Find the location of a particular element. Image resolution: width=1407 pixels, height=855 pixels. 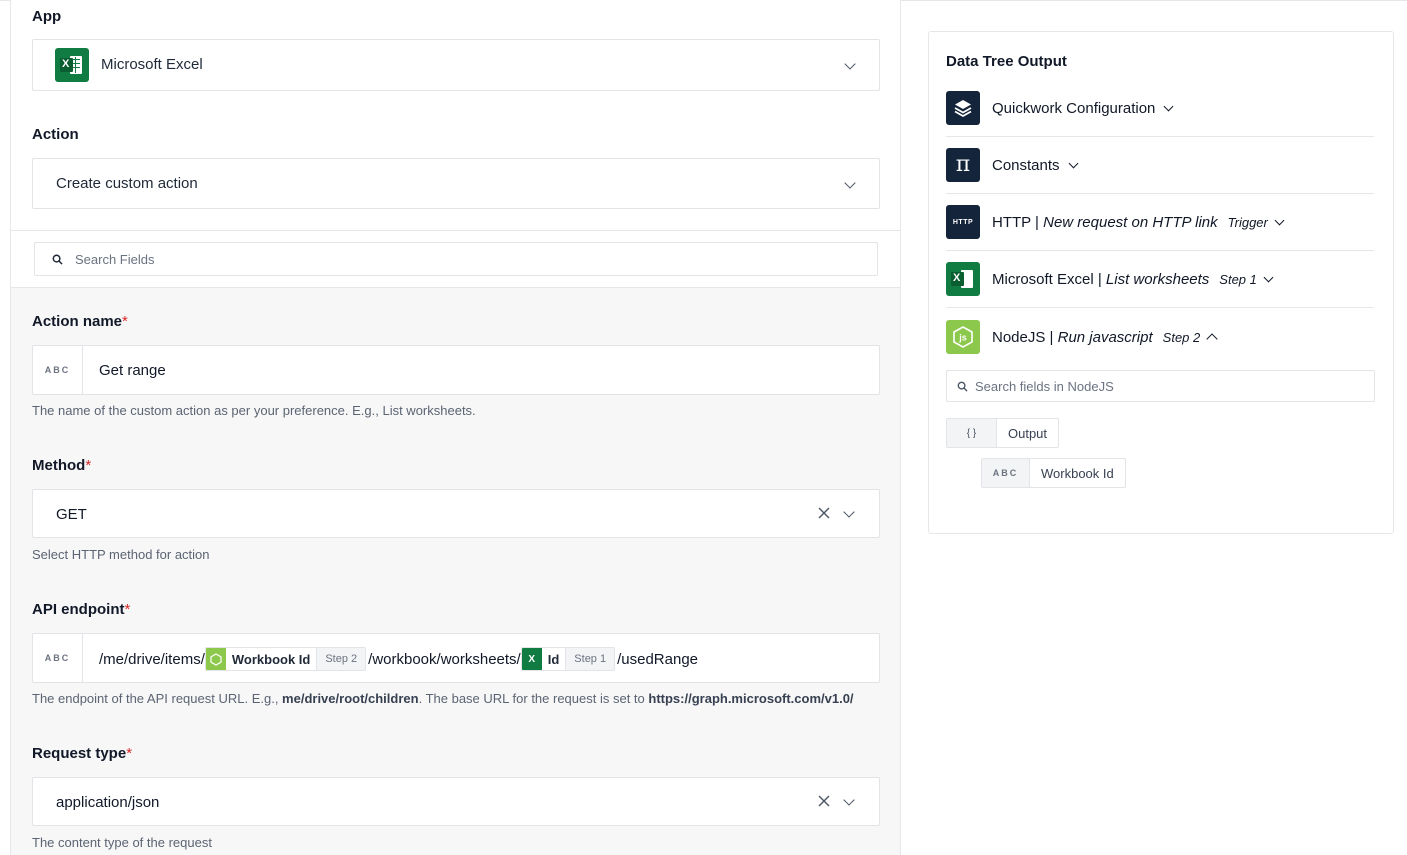

workbook-id-pill: Workbook Id Step 2 is located at coordinates (285, 659).